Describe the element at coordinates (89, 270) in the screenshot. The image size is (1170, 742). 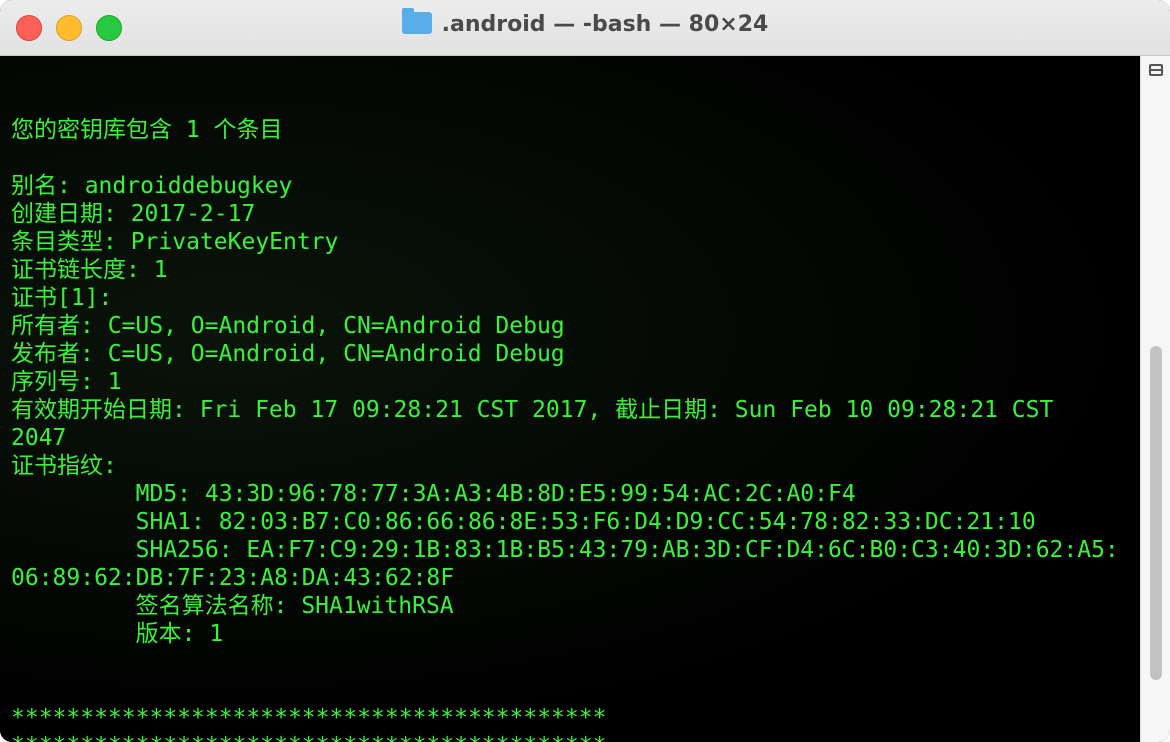
I see `terminal-line: 证书链长度: 1` at that location.